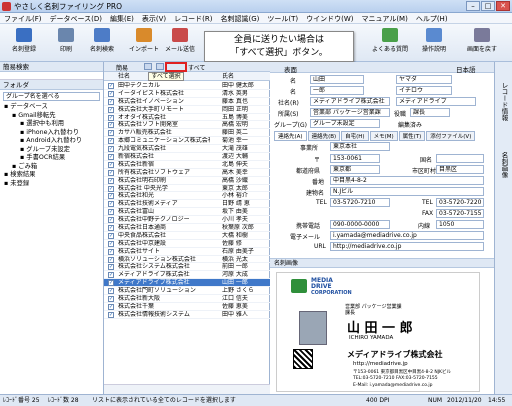 The width and height of the screenshot is (512, 406). I want to click on subtab-0: 連絡先(A), so click(290, 136).